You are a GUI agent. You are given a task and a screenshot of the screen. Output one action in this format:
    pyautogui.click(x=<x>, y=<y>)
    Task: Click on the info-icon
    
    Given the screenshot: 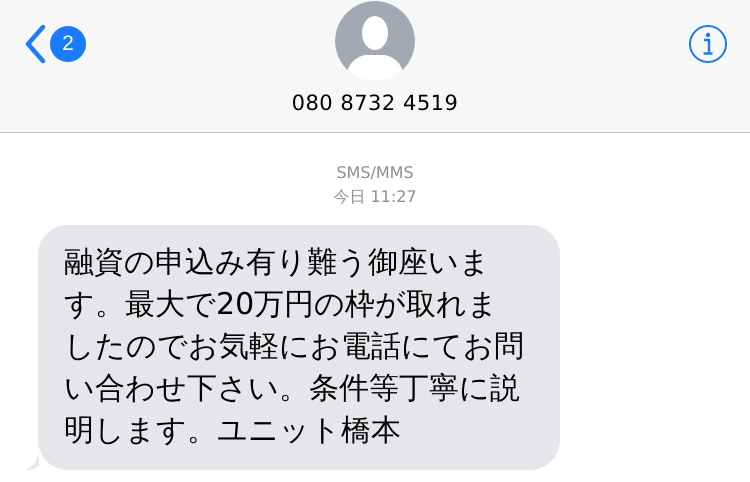 What is the action you would take?
    pyautogui.click(x=708, y=44)
    